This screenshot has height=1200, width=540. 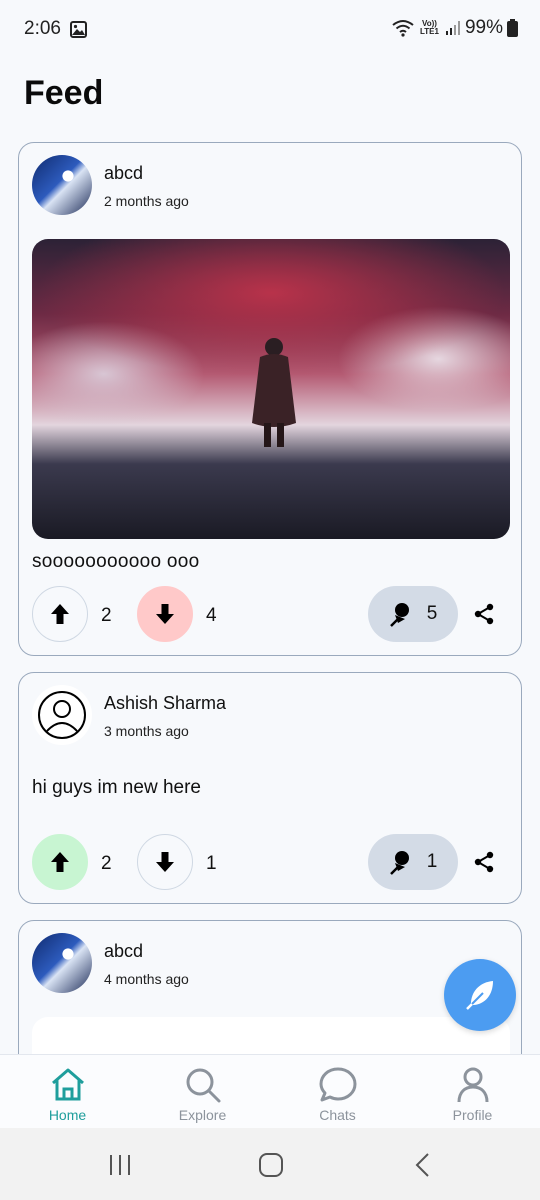 I want to click on profile-icon, so click(x=472, y=1085).